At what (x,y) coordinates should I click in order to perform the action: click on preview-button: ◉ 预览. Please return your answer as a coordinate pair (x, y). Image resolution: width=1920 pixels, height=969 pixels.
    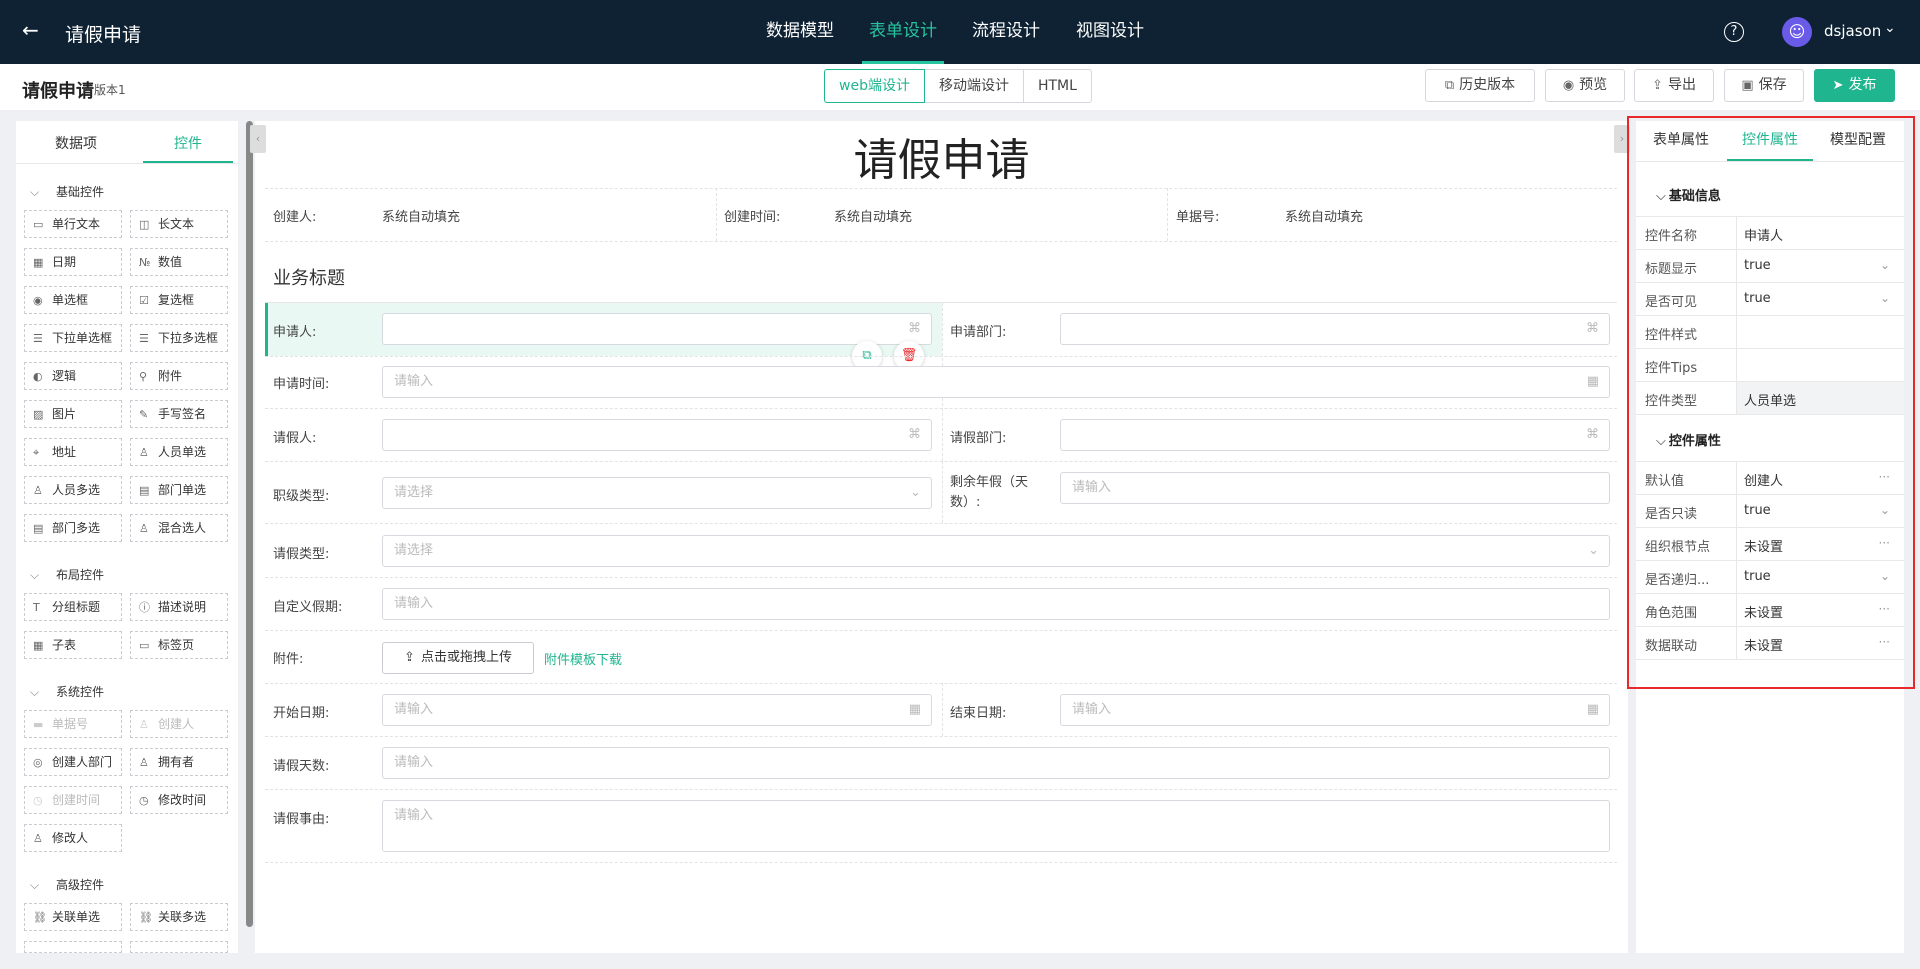
    Looking at the image, I should click on (1585, 85).